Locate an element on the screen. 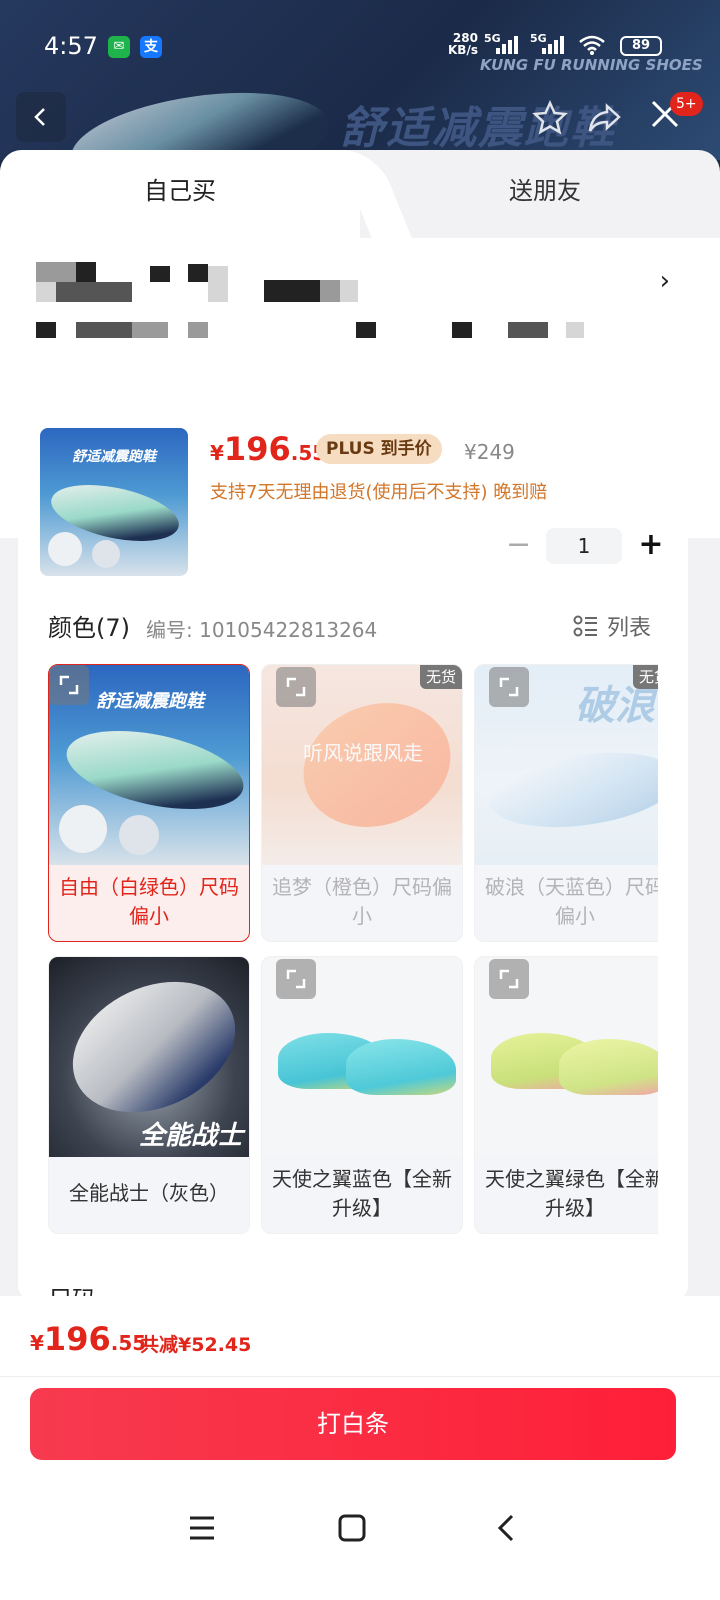 This screenshot has height=1600, width=720. net-speed: 280 KB/s is located at coordinates (463, 44).